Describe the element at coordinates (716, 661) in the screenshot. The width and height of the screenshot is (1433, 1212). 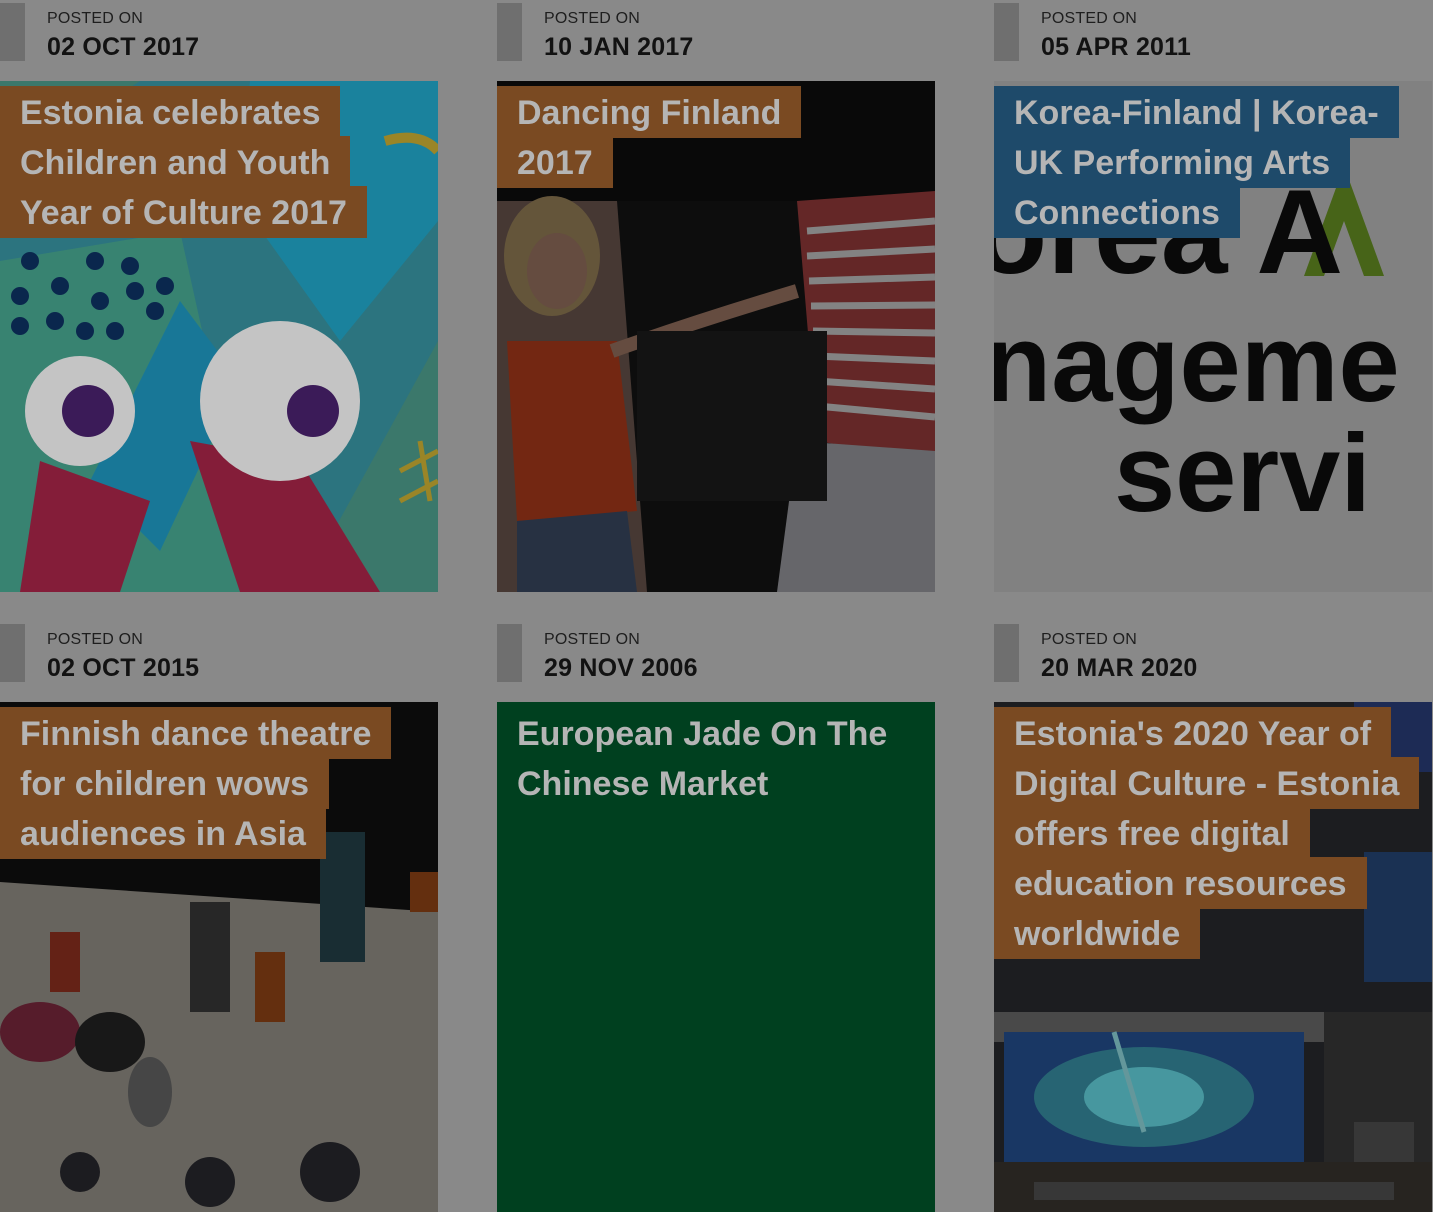
I see `post-meta: POSTED ON 29 NOV 2006` at that location.